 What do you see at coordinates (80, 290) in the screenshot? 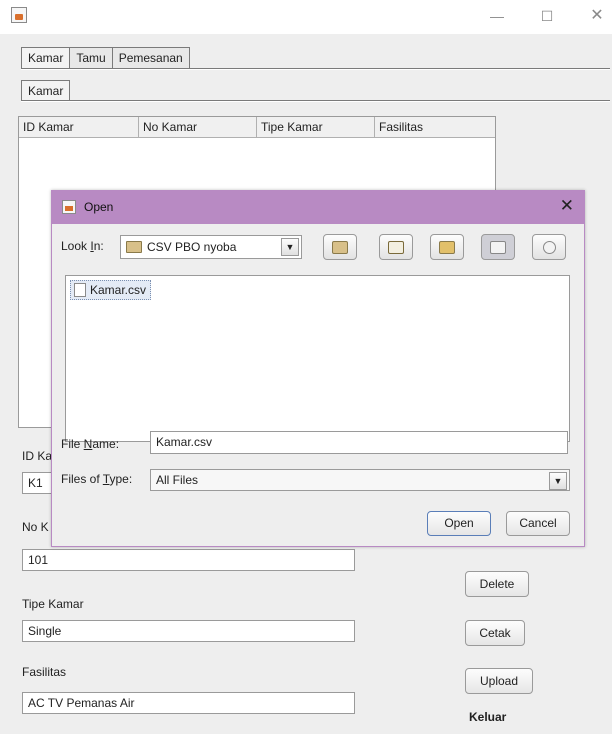
I see `file-icon` at bounding box center [80, 290].